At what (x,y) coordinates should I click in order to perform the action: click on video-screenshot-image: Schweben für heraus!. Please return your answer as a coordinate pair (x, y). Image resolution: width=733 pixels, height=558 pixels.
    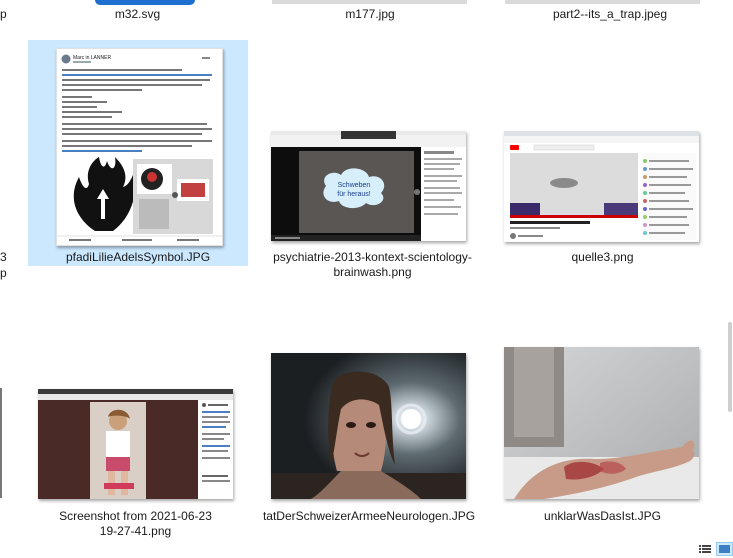
    Looking at the image, I should click on (368, 186).